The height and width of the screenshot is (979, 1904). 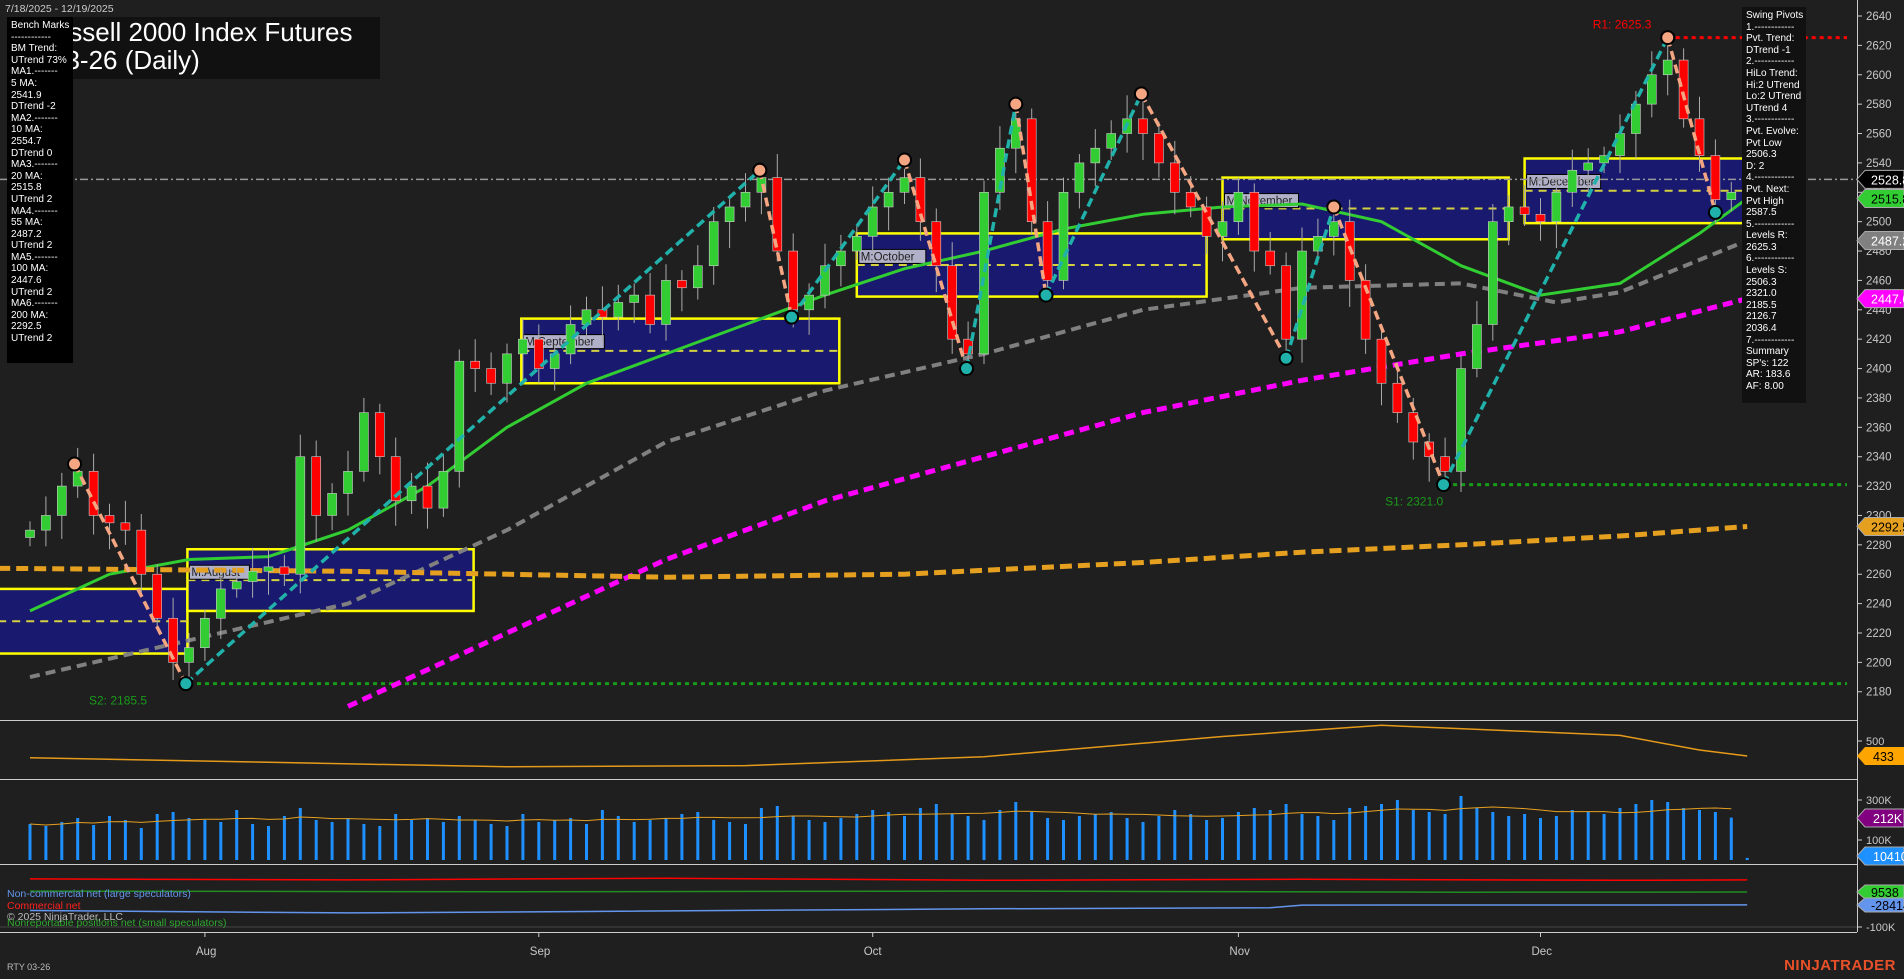 I want to click on swing-line: Pvt High, so click(x=1765, y=201).